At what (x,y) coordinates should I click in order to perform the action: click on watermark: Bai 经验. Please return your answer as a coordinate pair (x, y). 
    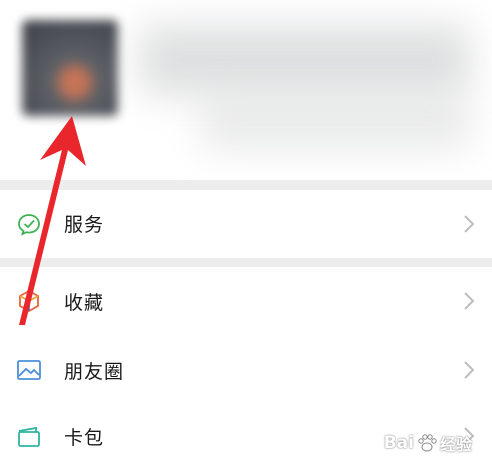
    Looking at the image, I should click on (428, 443).